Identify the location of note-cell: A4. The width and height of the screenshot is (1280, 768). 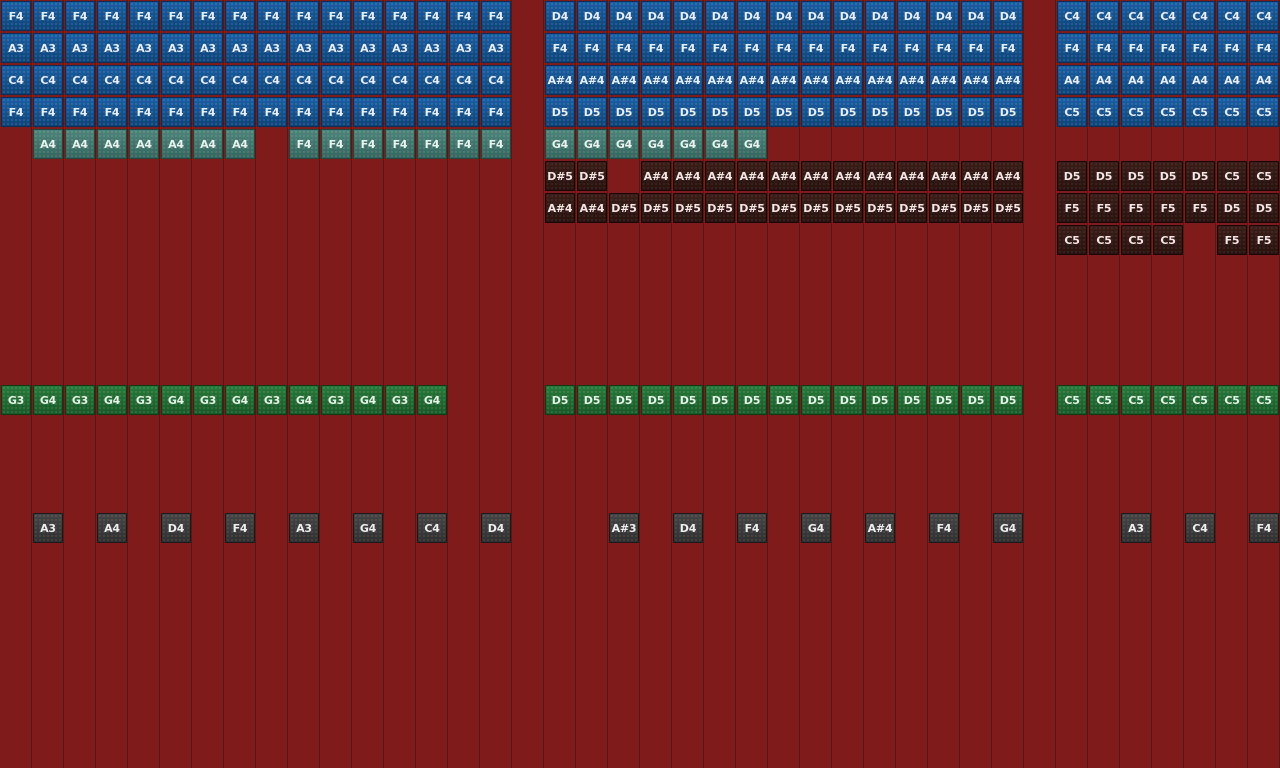
(1200, 80).